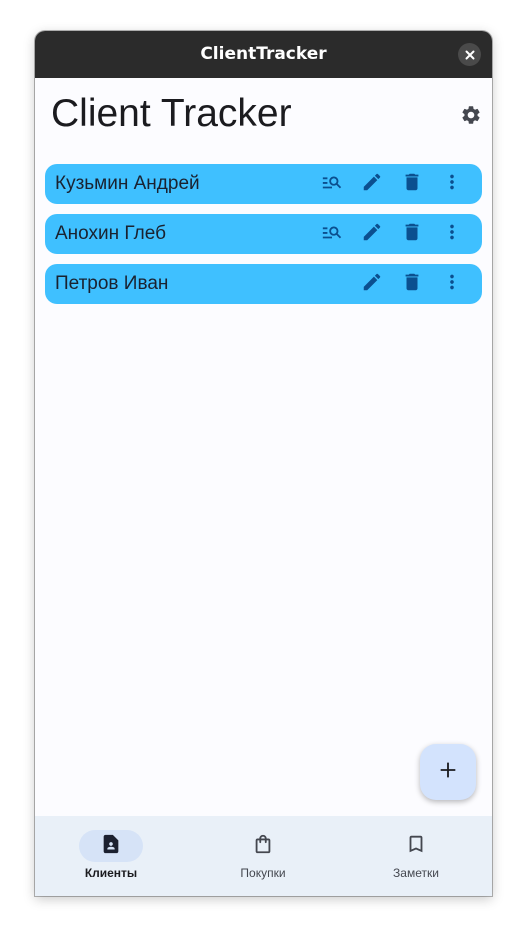 This screenshot has width=527, height=934. What do you see at coordinates (110, 233) in the screenshot?
I see `client-name: Анохин Глеб` at bounding box center [110, 233].